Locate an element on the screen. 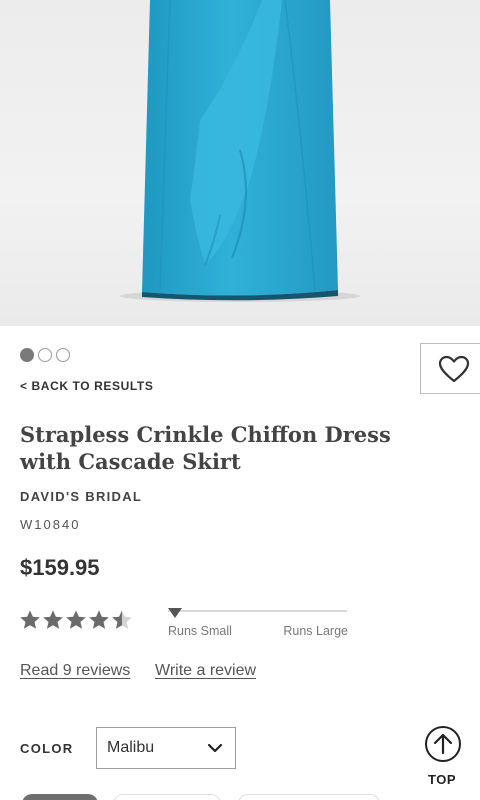 This screenshot has height=800, width=480. chevron-down-icon is located at coordinates (215, 748).